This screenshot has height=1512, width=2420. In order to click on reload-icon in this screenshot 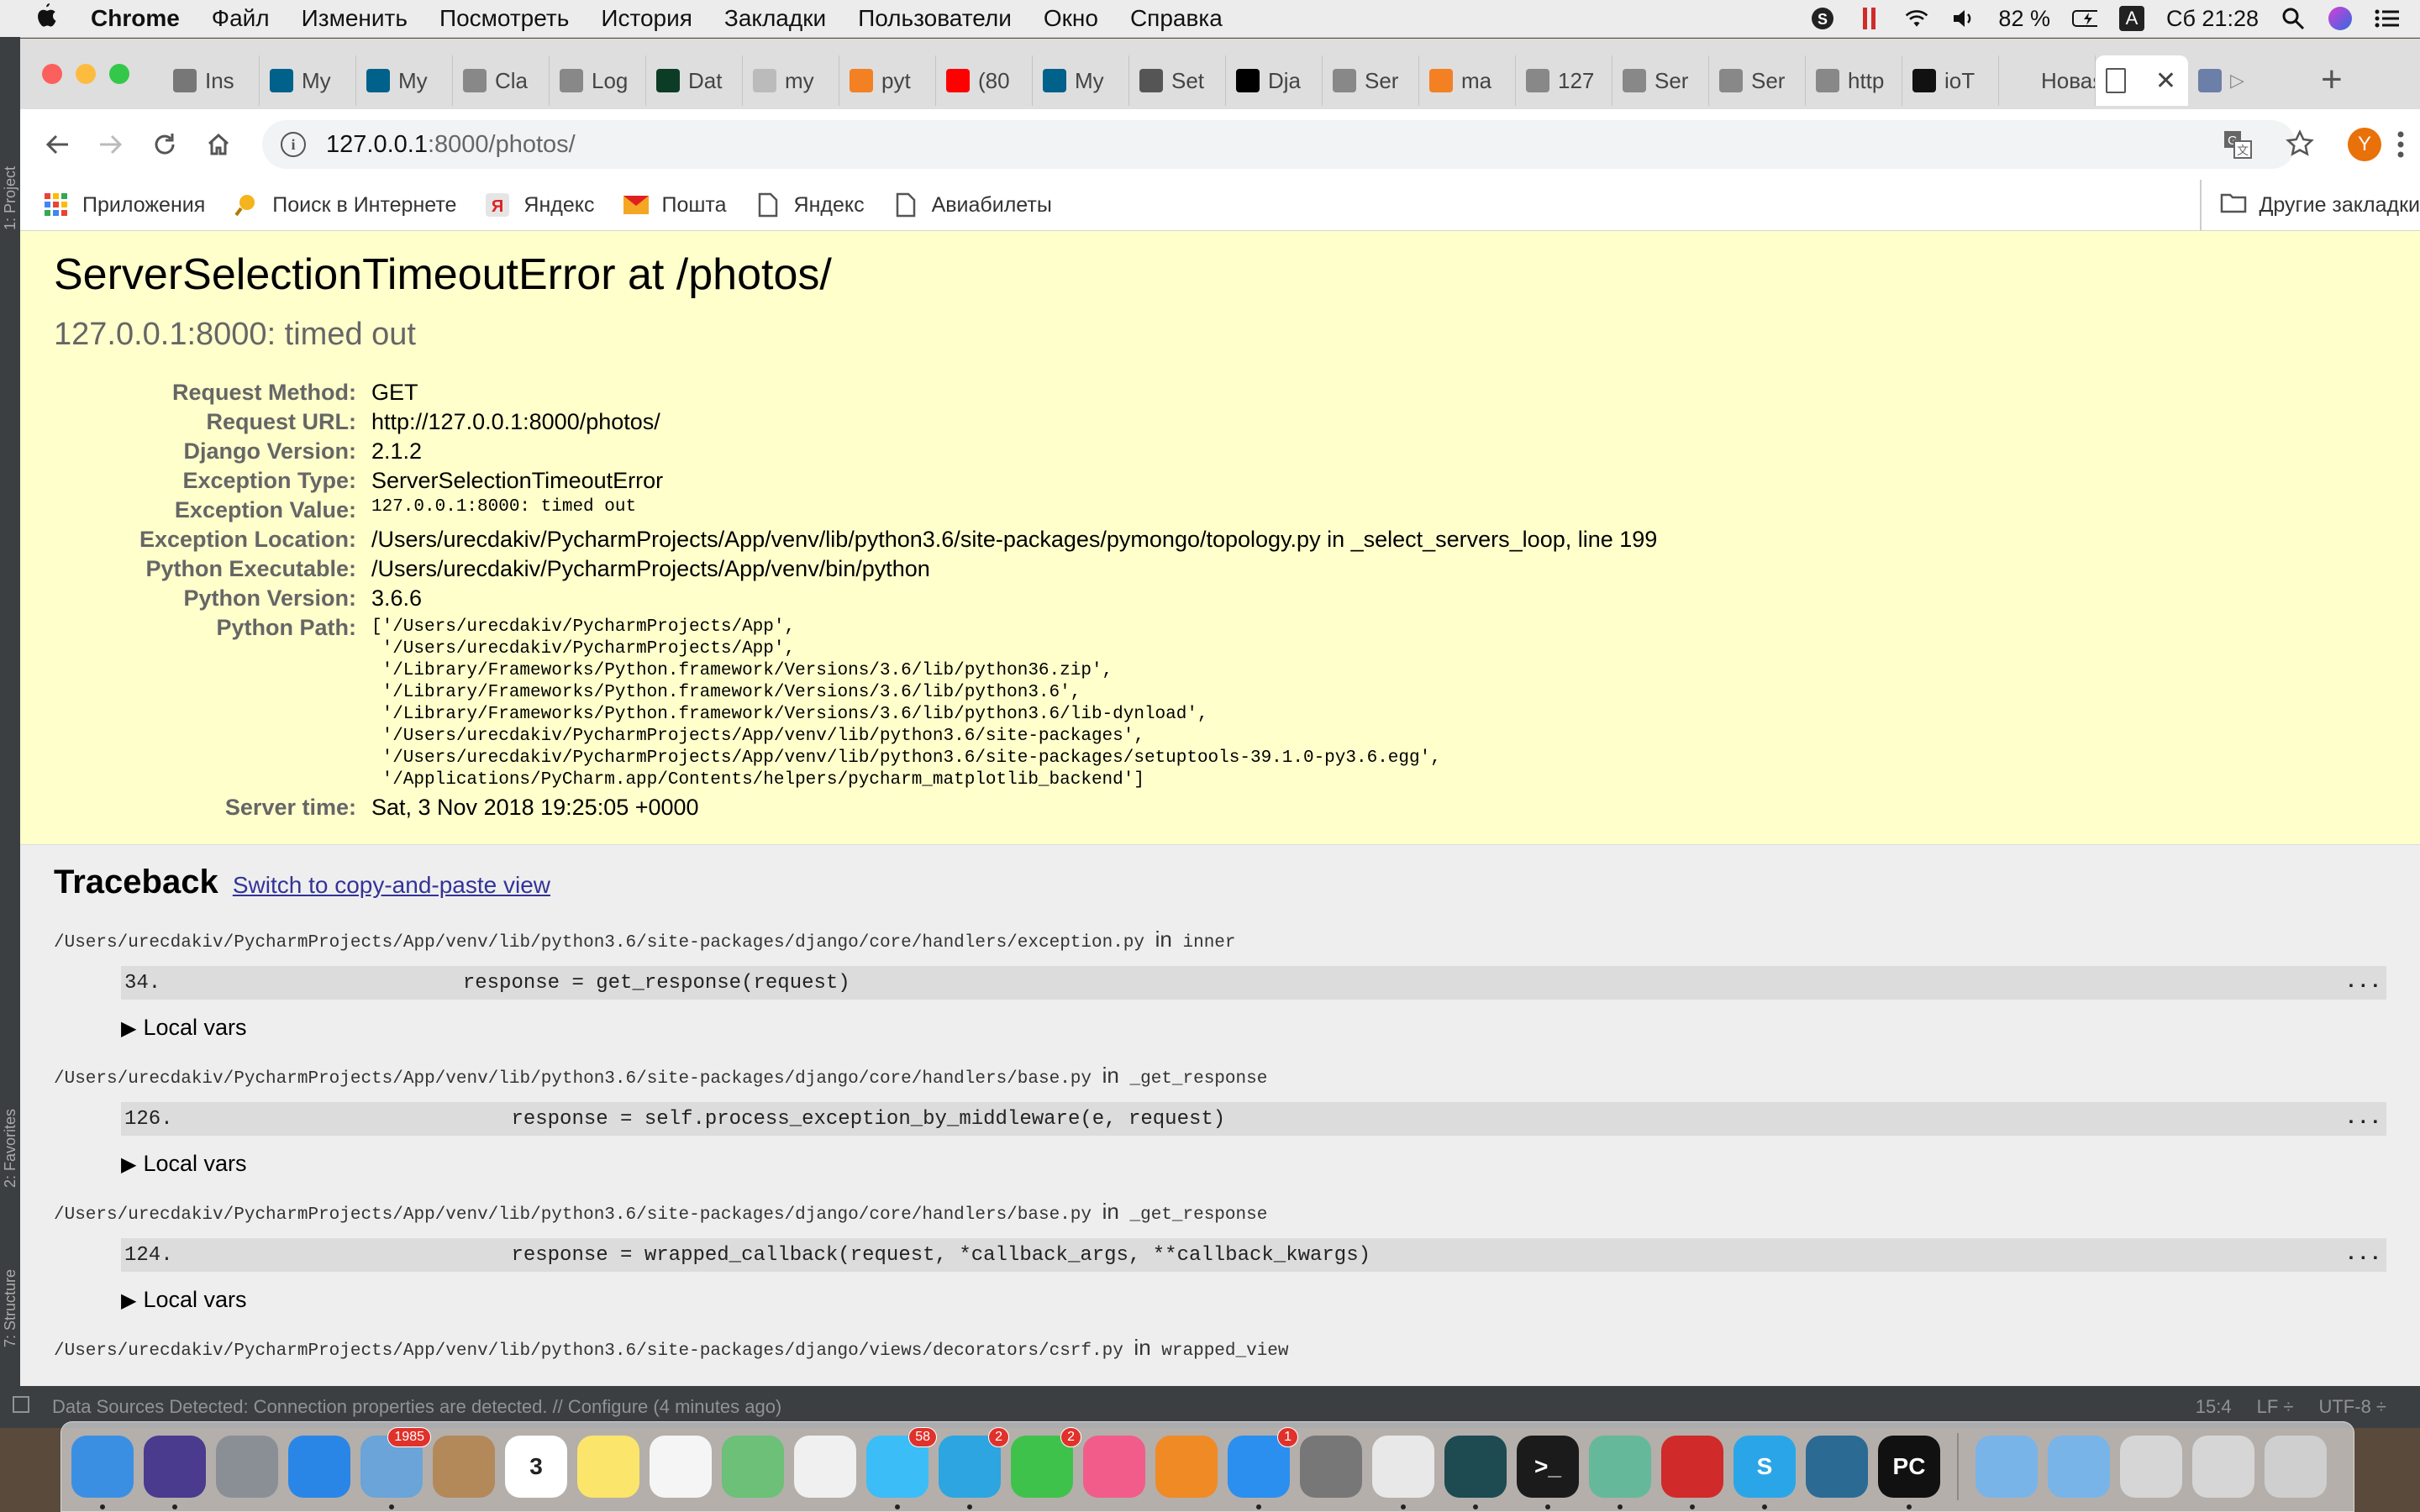, I will do `click(165, 144)`.